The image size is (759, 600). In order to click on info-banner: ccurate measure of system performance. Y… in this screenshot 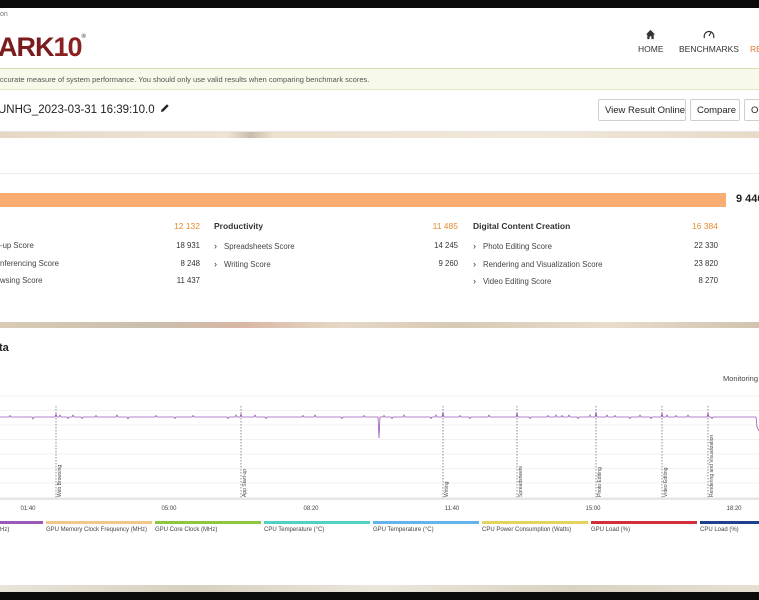, I will do `click(379, 79)`.